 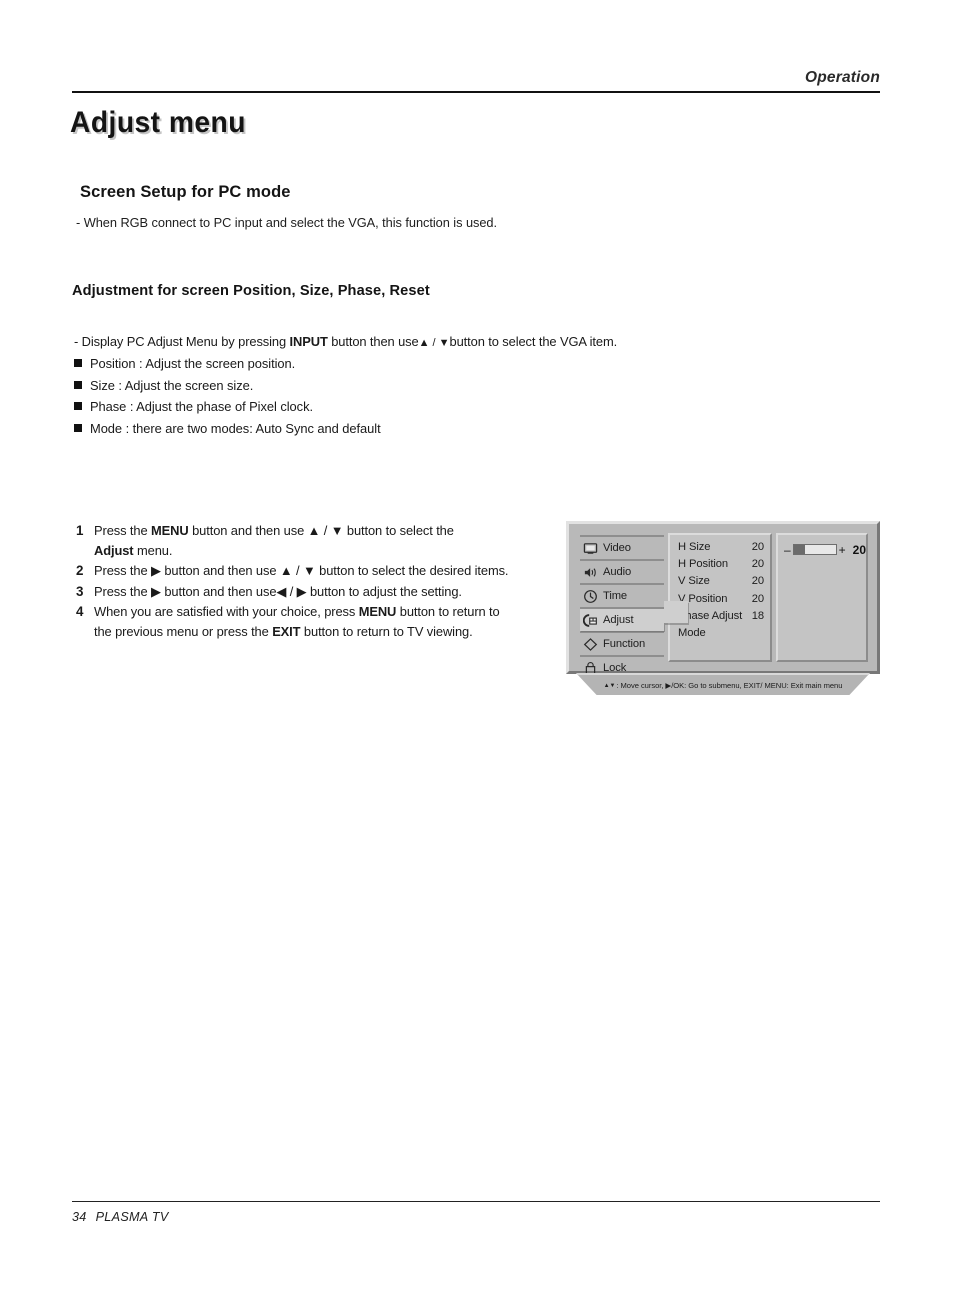 What do you see at coordinates (153, 550) in the screenshot?
I see `step-text: menu.` at bounding box center [153, 550].